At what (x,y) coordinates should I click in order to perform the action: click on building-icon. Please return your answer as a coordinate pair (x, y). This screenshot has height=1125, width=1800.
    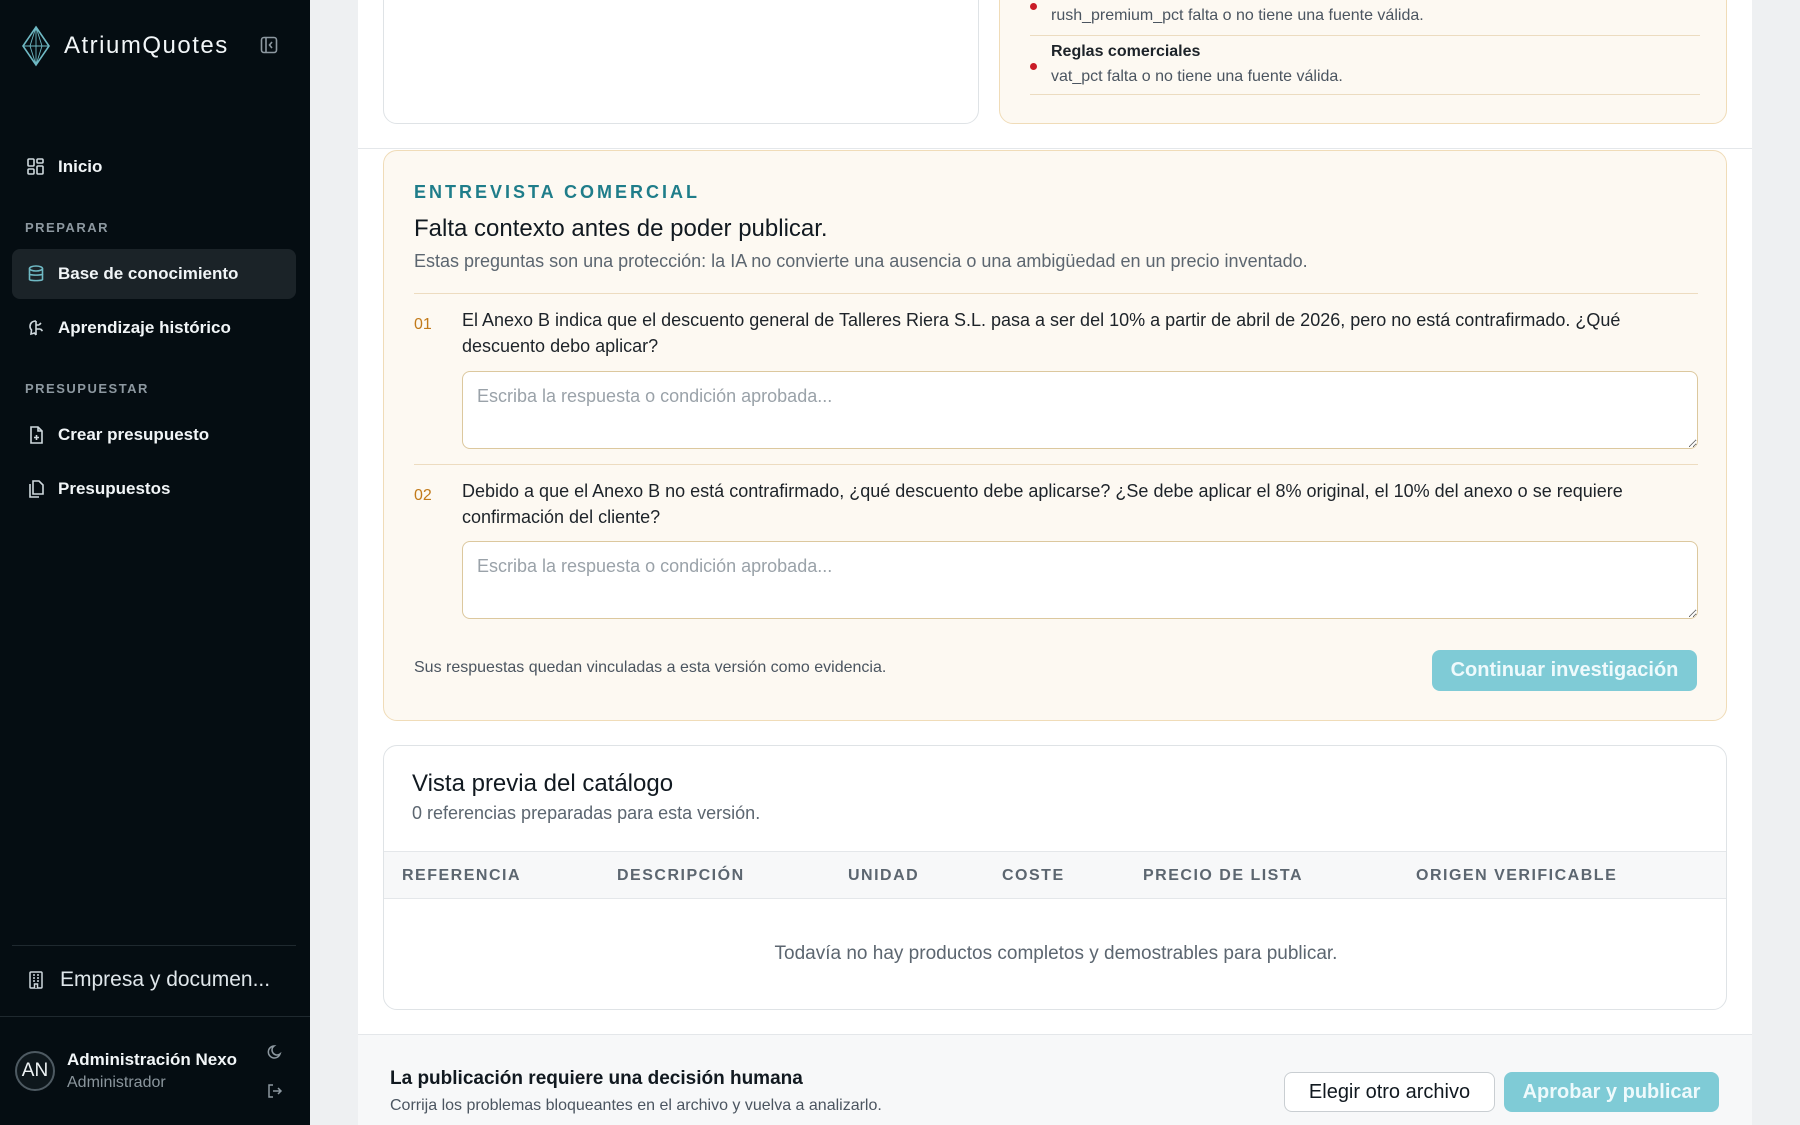
    Looking at the image, I should click on (36, 980).